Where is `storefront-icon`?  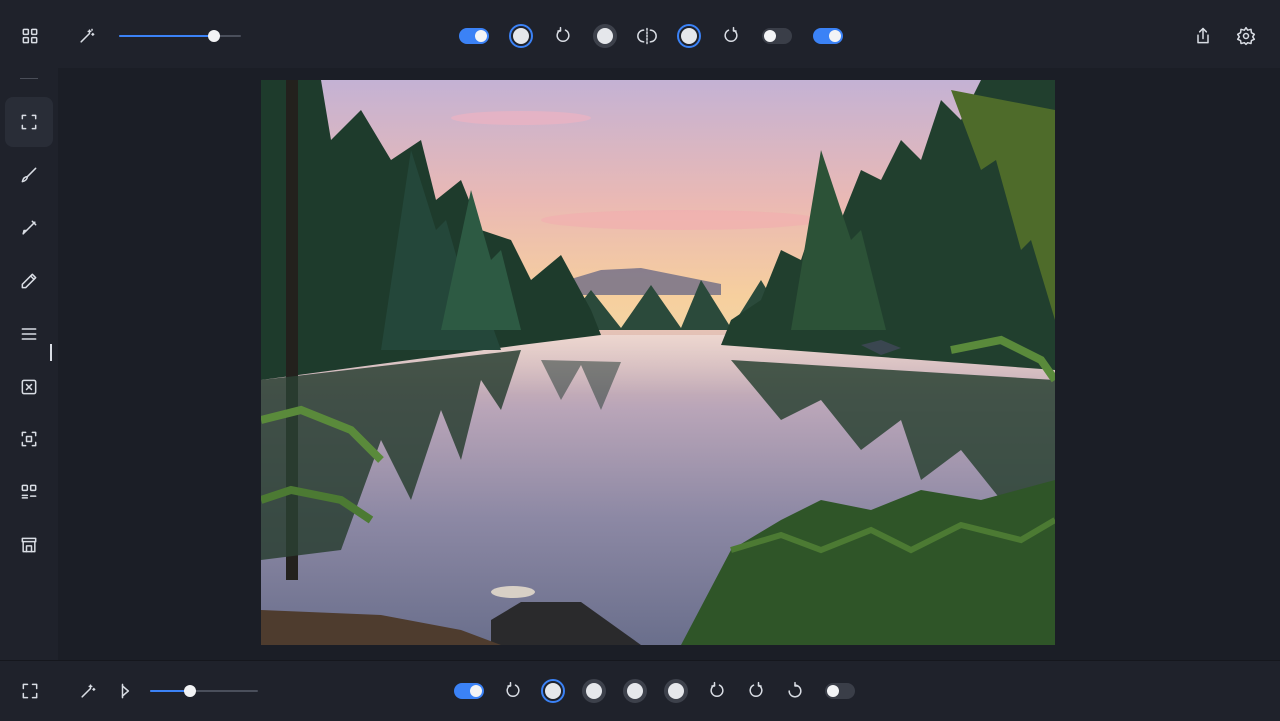 storefront-icon is located at coordinates (29, 545).